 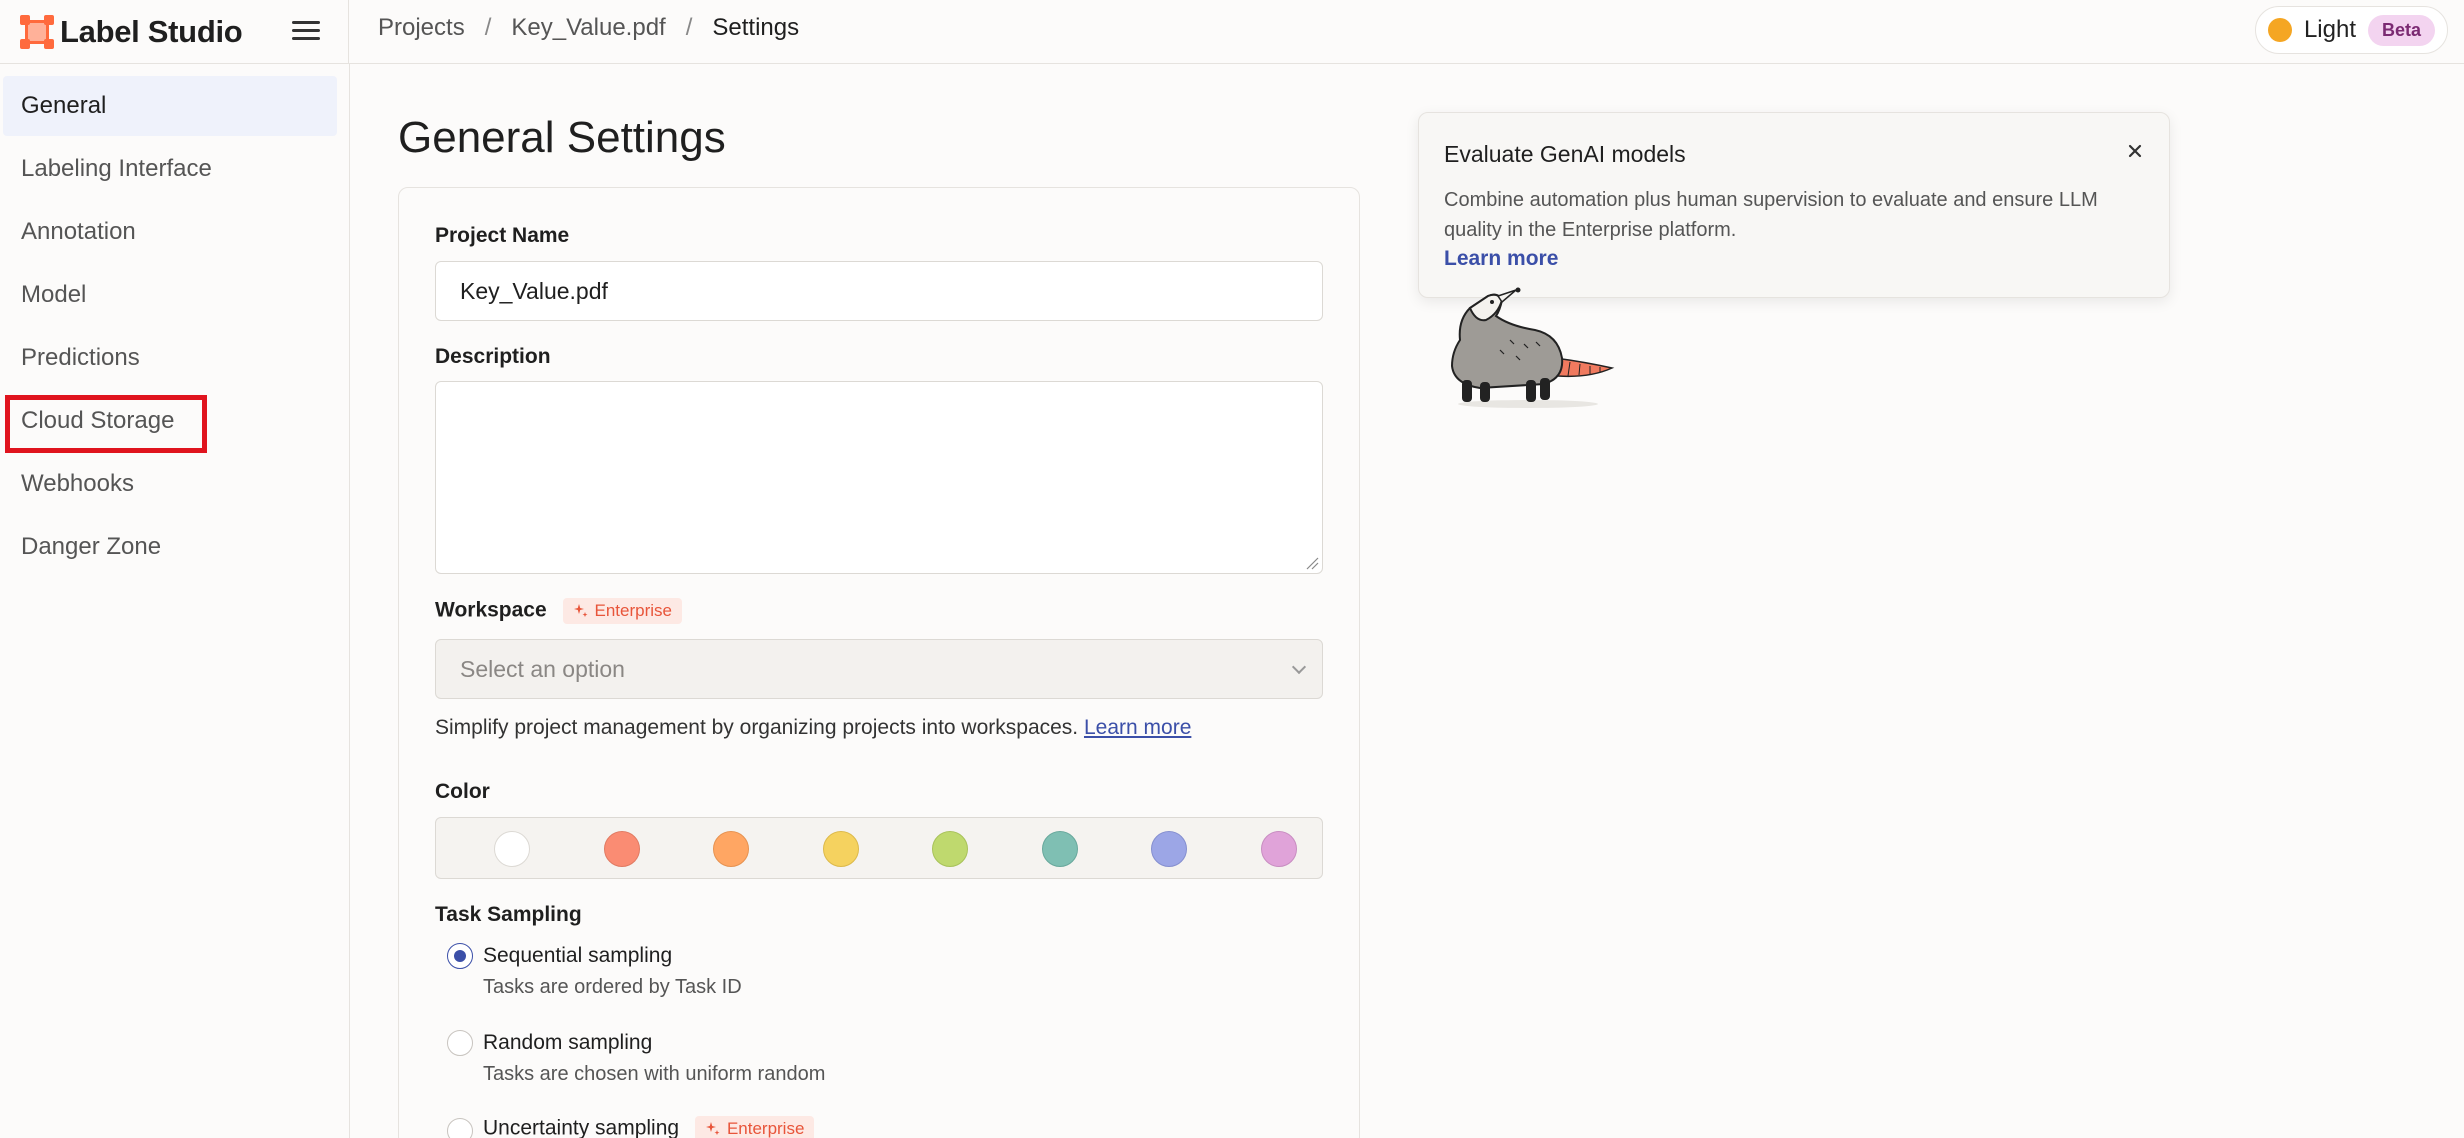 What do you see at coordinates (508, 914) in the screenshot?
I see `task-sampling-label: Task Sampling` at bounding box center [508, 914].